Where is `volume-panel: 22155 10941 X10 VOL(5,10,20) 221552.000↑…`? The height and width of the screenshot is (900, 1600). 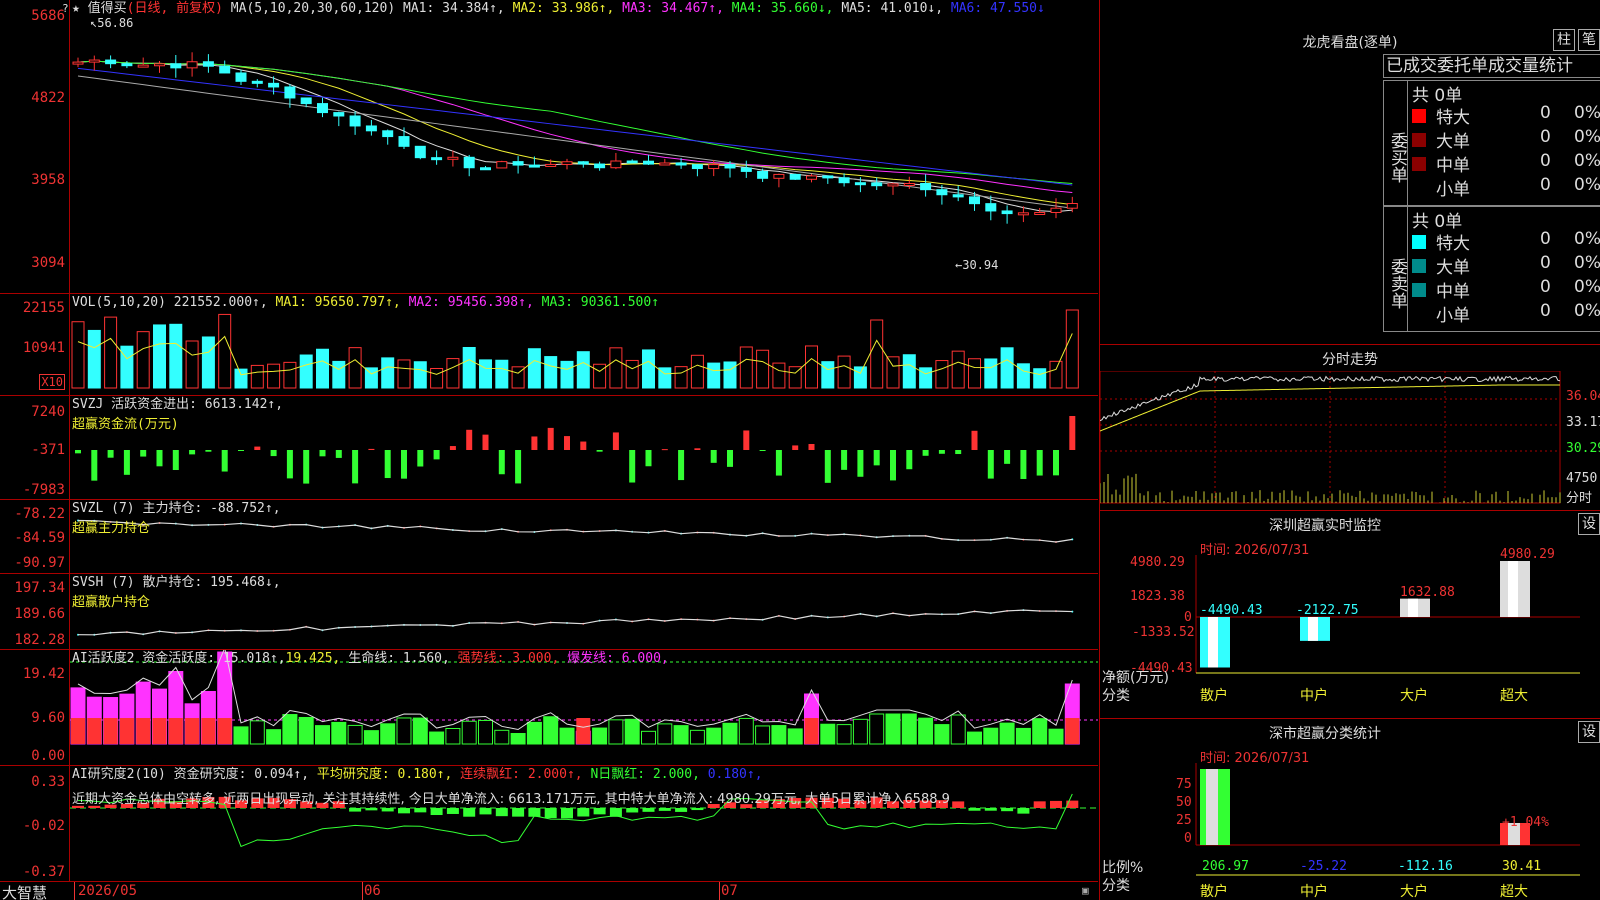
volume-panel: 22155 10941 X10 VOL(5,10,20) 221552.000↑… is located at coordinates (549, 345).